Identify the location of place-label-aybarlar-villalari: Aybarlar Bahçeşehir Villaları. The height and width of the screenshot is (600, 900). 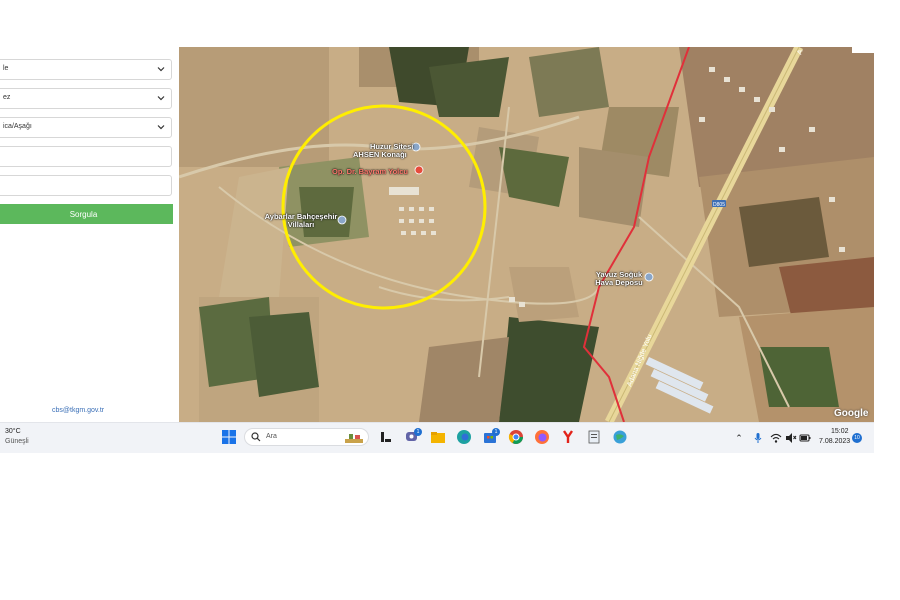
(301, 221).